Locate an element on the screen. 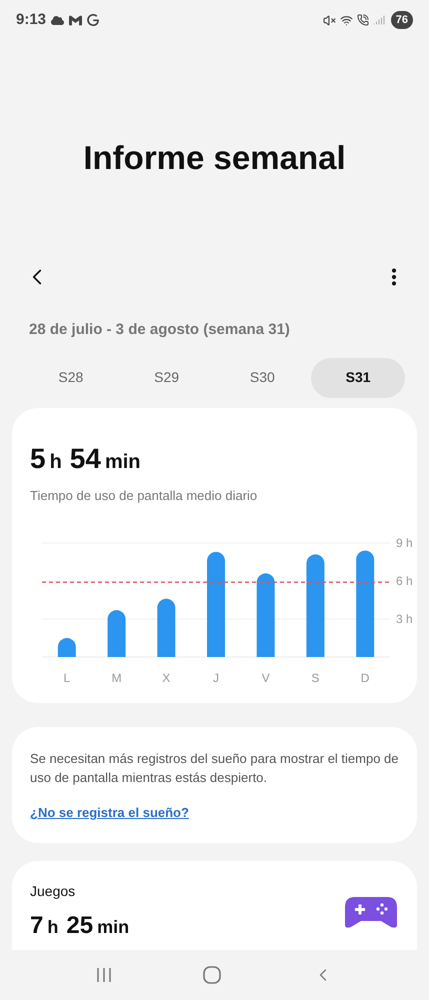 The height and width of the screenshot is (1000, 429). week-tab: S30 is located at coordinates (263, 378).